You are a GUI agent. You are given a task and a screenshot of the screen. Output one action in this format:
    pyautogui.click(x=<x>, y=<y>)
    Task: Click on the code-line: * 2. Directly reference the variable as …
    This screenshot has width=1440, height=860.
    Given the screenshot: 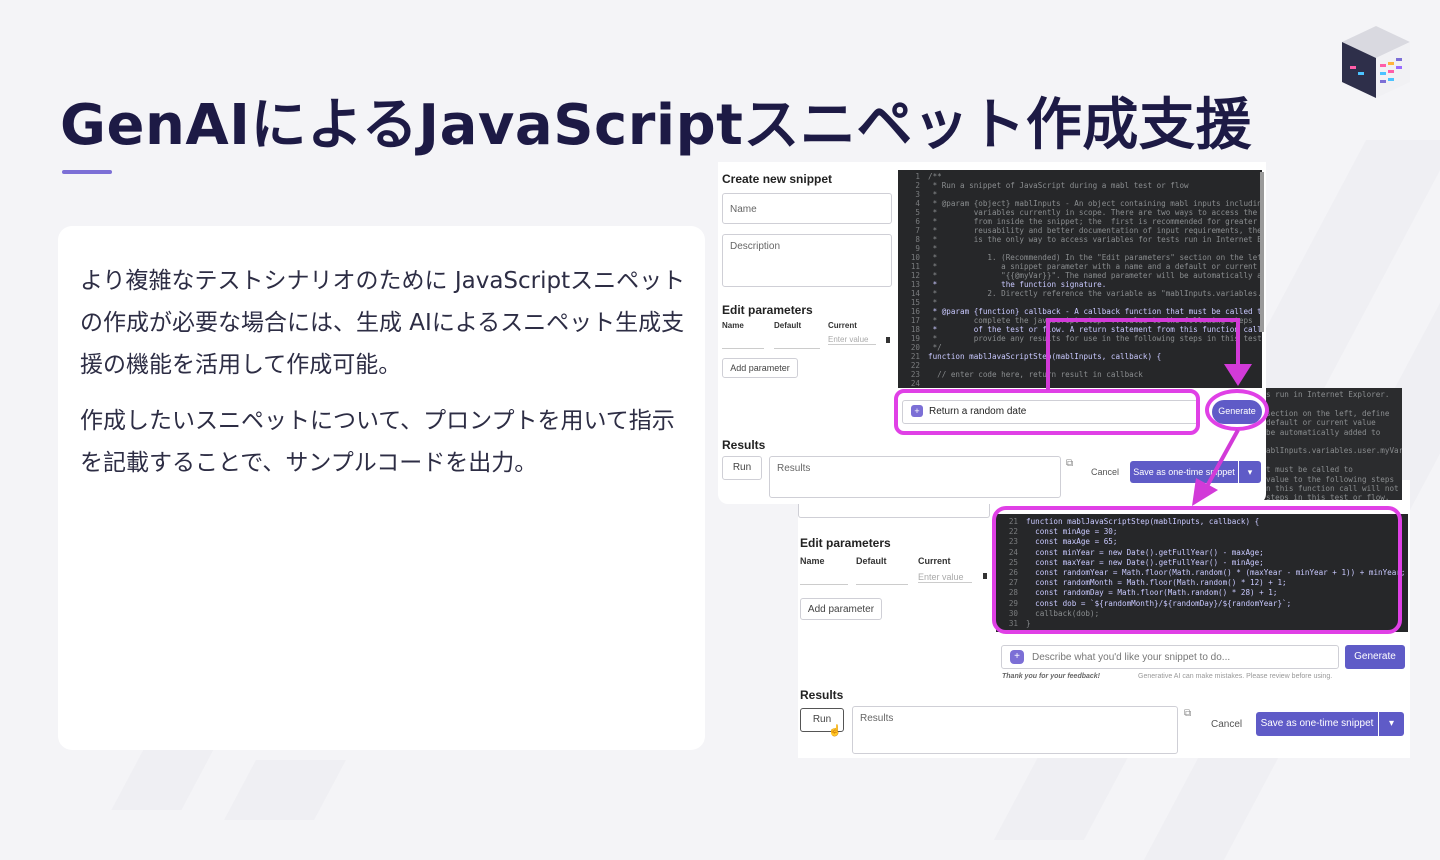 What is the action you would take?
    pyautogui.click(x=1097, y=293)
    